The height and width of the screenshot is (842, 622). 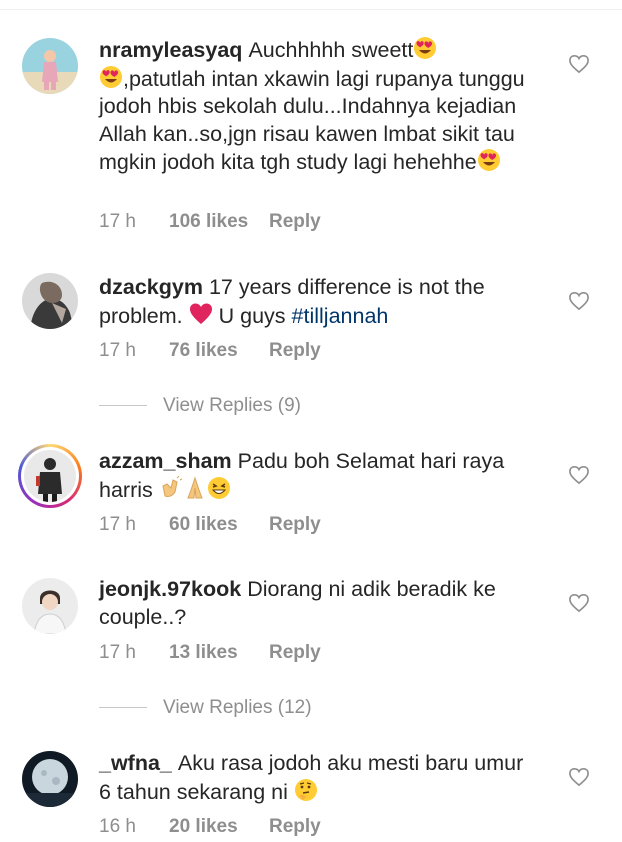 I want to click on comment-meta: 17 h 60 likes Reply, so click(x=210, y=525).